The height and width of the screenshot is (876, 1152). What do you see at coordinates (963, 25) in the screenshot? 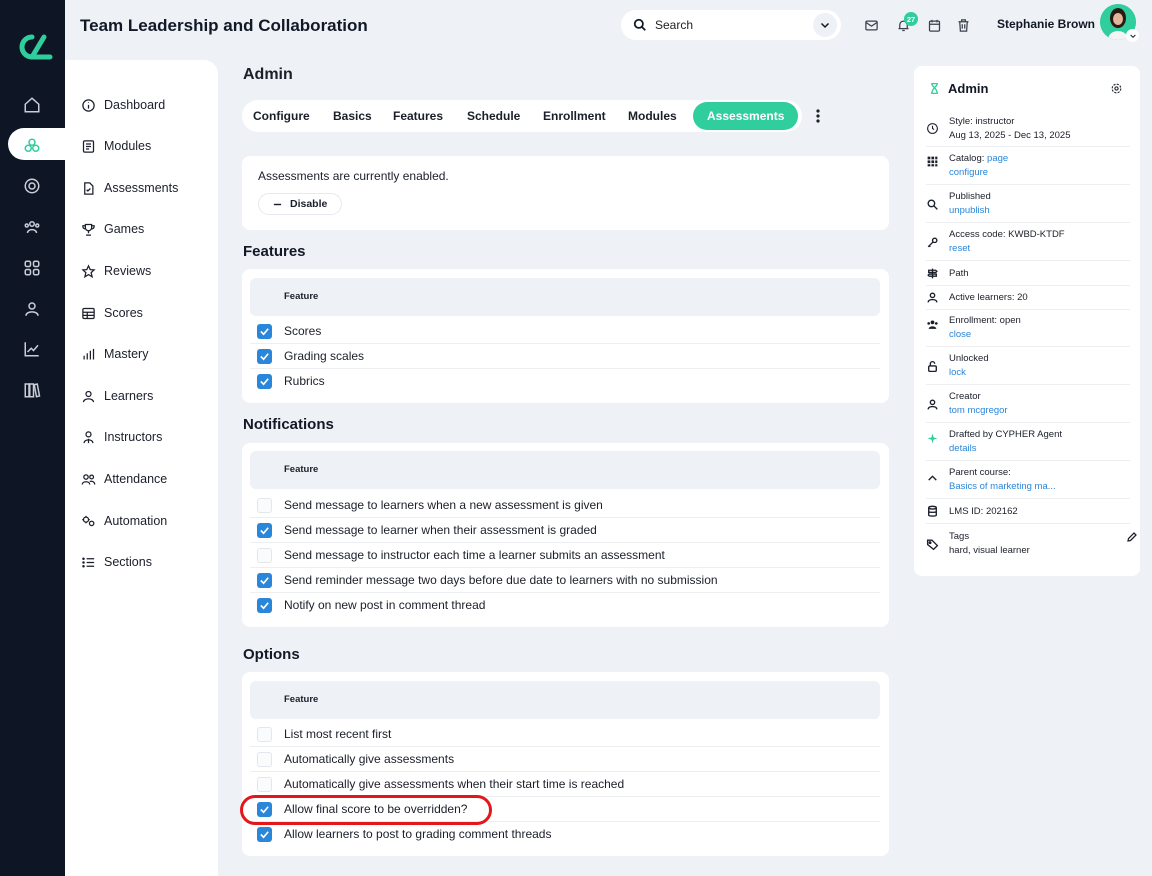
I see `trash-icon` at bounding box center [963, 25].